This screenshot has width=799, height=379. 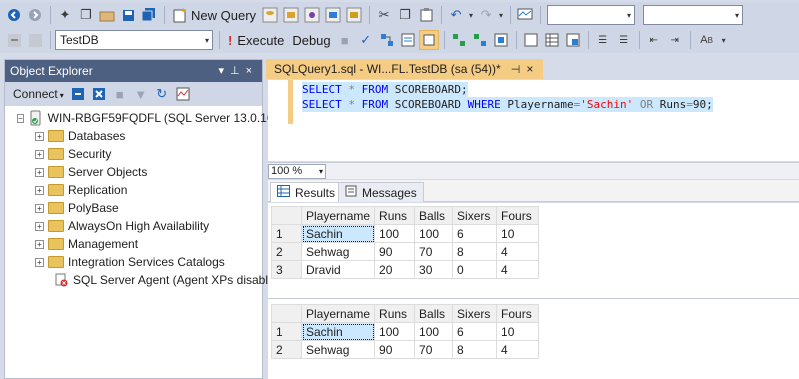 I want to click on add-item-icon: ❐, so click(x=86, y=15).